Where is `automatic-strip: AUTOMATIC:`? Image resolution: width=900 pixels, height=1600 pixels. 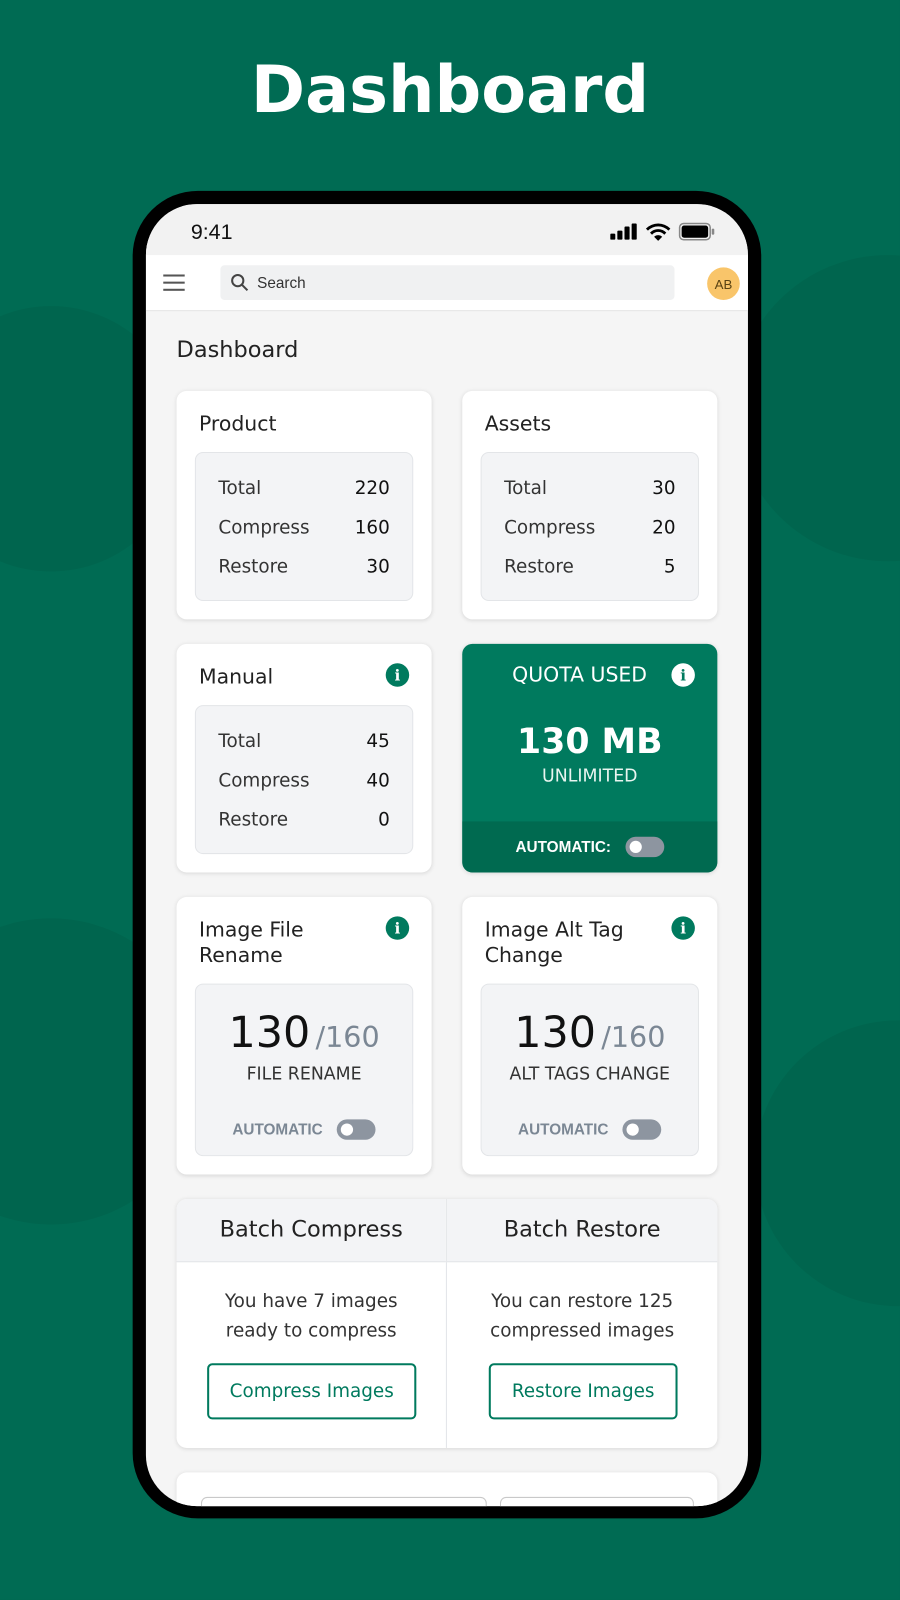 automatic-strip: AUTOMATIC: is located at coordinates (590, 847).